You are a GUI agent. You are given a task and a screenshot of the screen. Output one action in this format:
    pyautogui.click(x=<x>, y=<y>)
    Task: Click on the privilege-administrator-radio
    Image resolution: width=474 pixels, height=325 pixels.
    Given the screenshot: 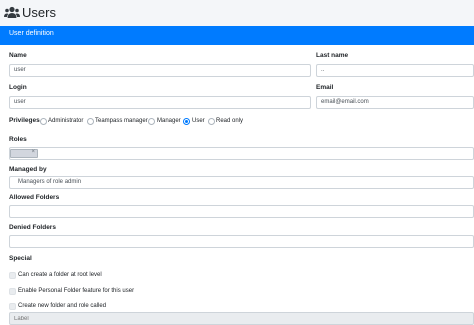 What is the action you would take?
    pyautogui.click(x=43, y=121)
    